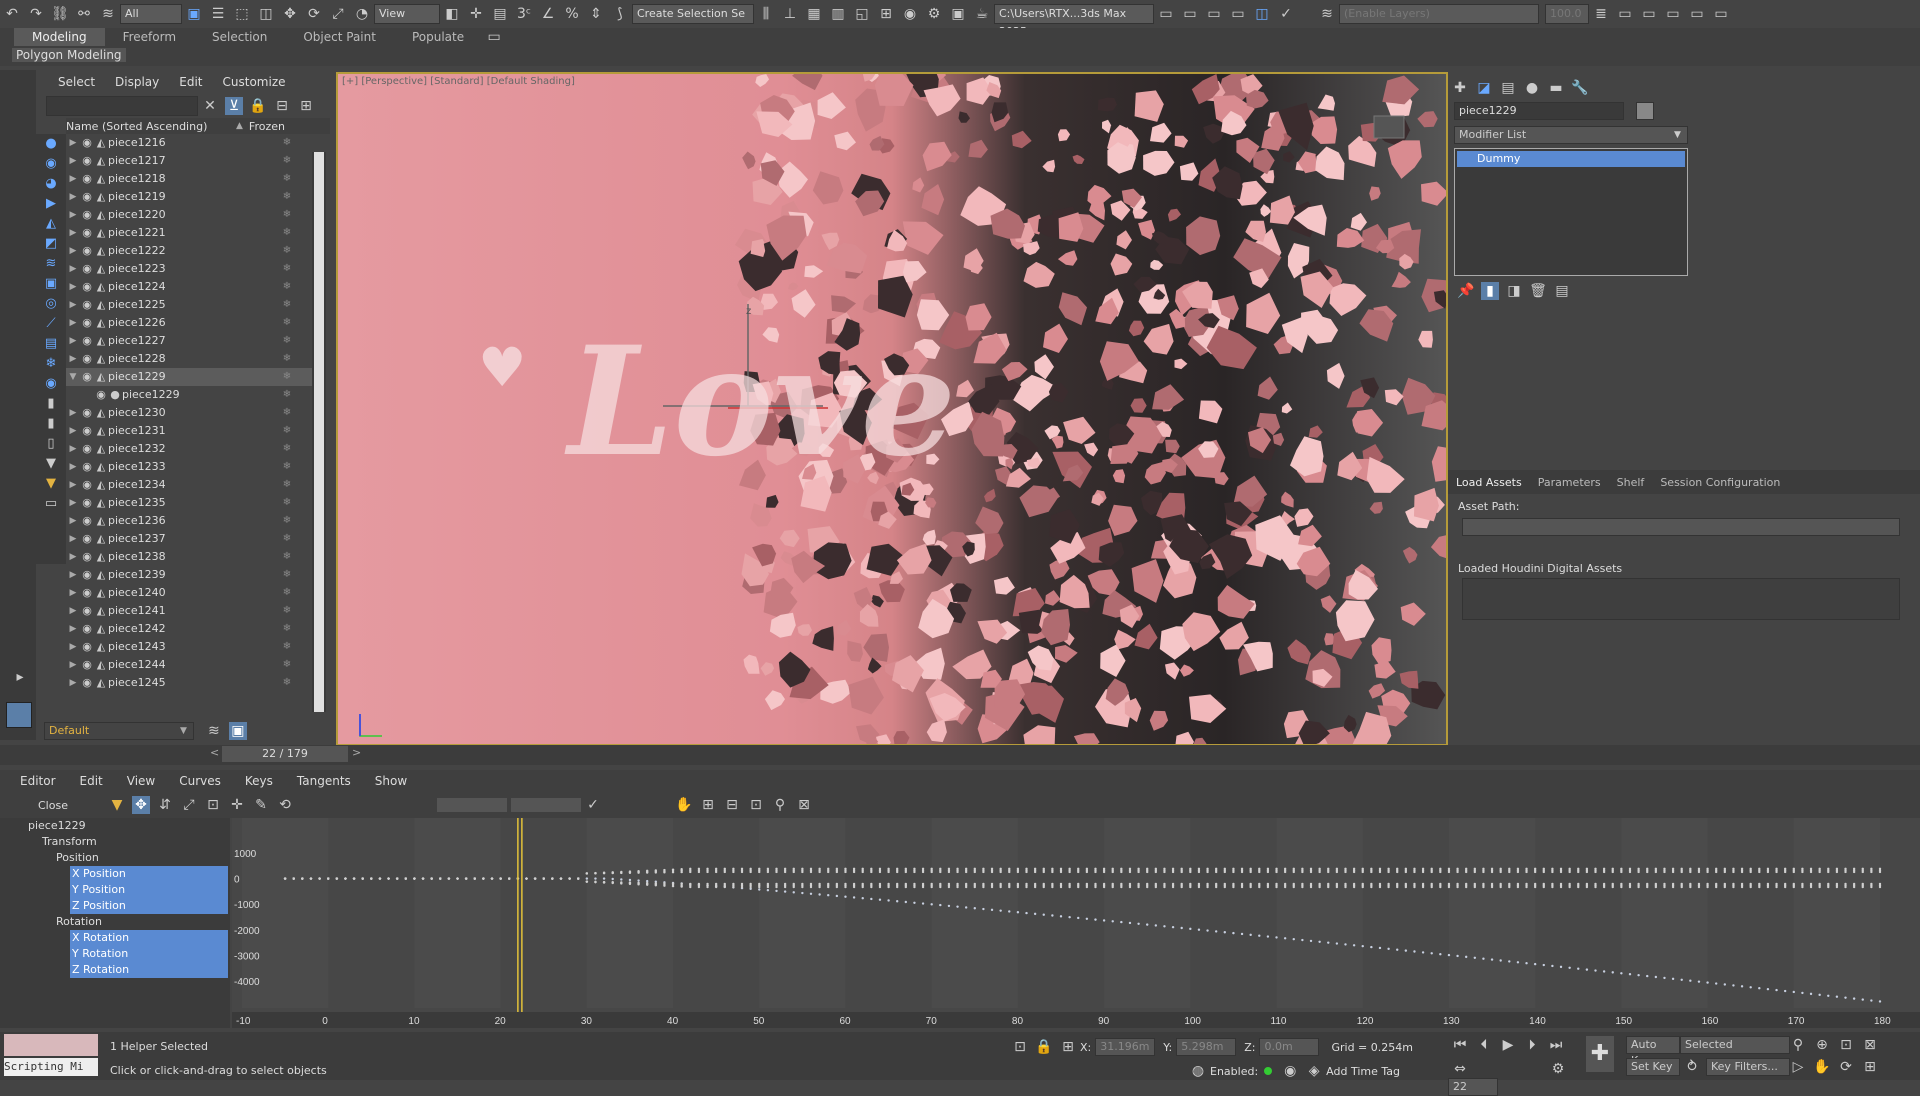 The image size is (1920, 1096). What do you see at coordinates (38, 781) in the screenshot?
I see `menu-editor: Editor` at bounding box center [38, 781].